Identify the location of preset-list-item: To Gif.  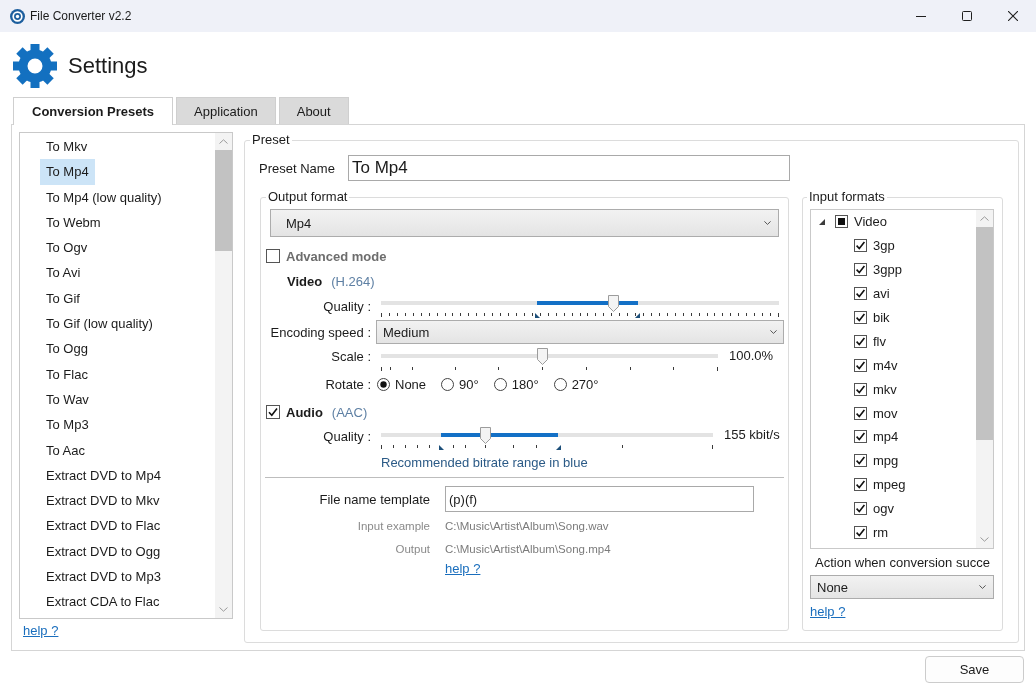
(63, 298).